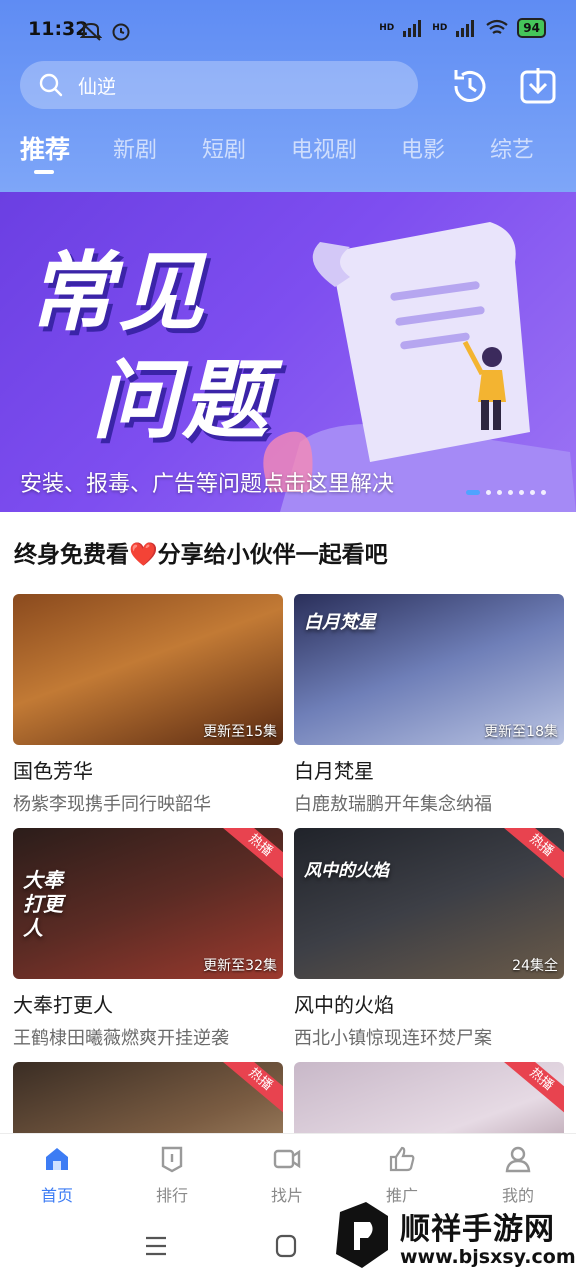 The image size is (576, 1280). I want to click on show-subtitle: 杨紫李现携手同行映韶华, so click(112, 804).